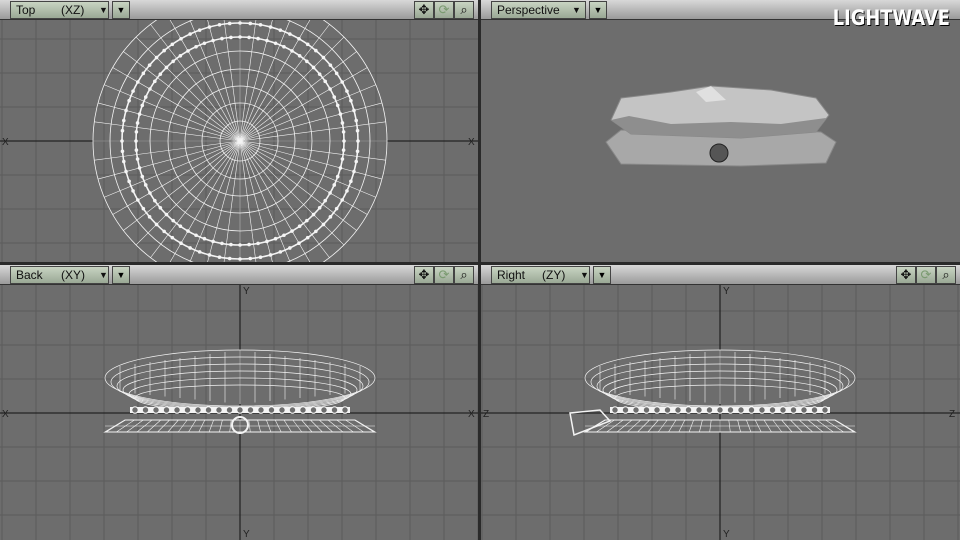  What do you see at coordinates (538, 9) in the screenshot?
I see `view-type-dropdown: Perspective ▼` at bounding box center [538, 9].